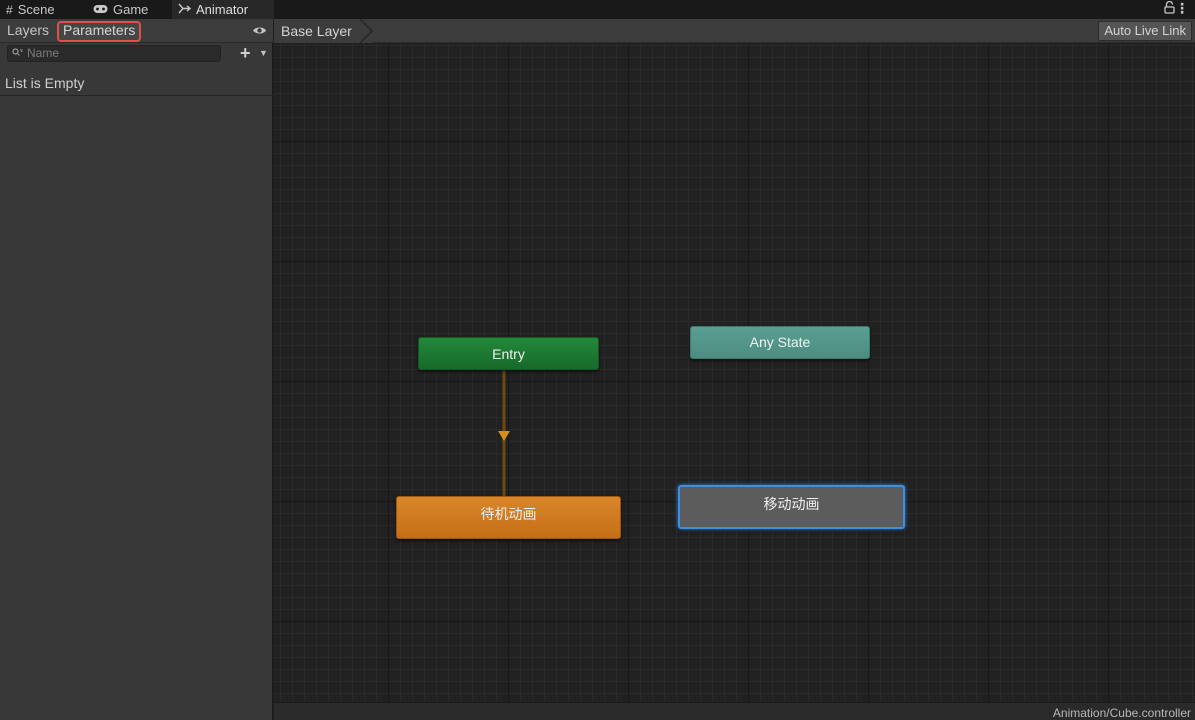  What do you see at coordinates (597, 9) in the screenshot?
I see `window-tab-bar: # Scene Game Animator ⋮` at bounding box center [597, 9].